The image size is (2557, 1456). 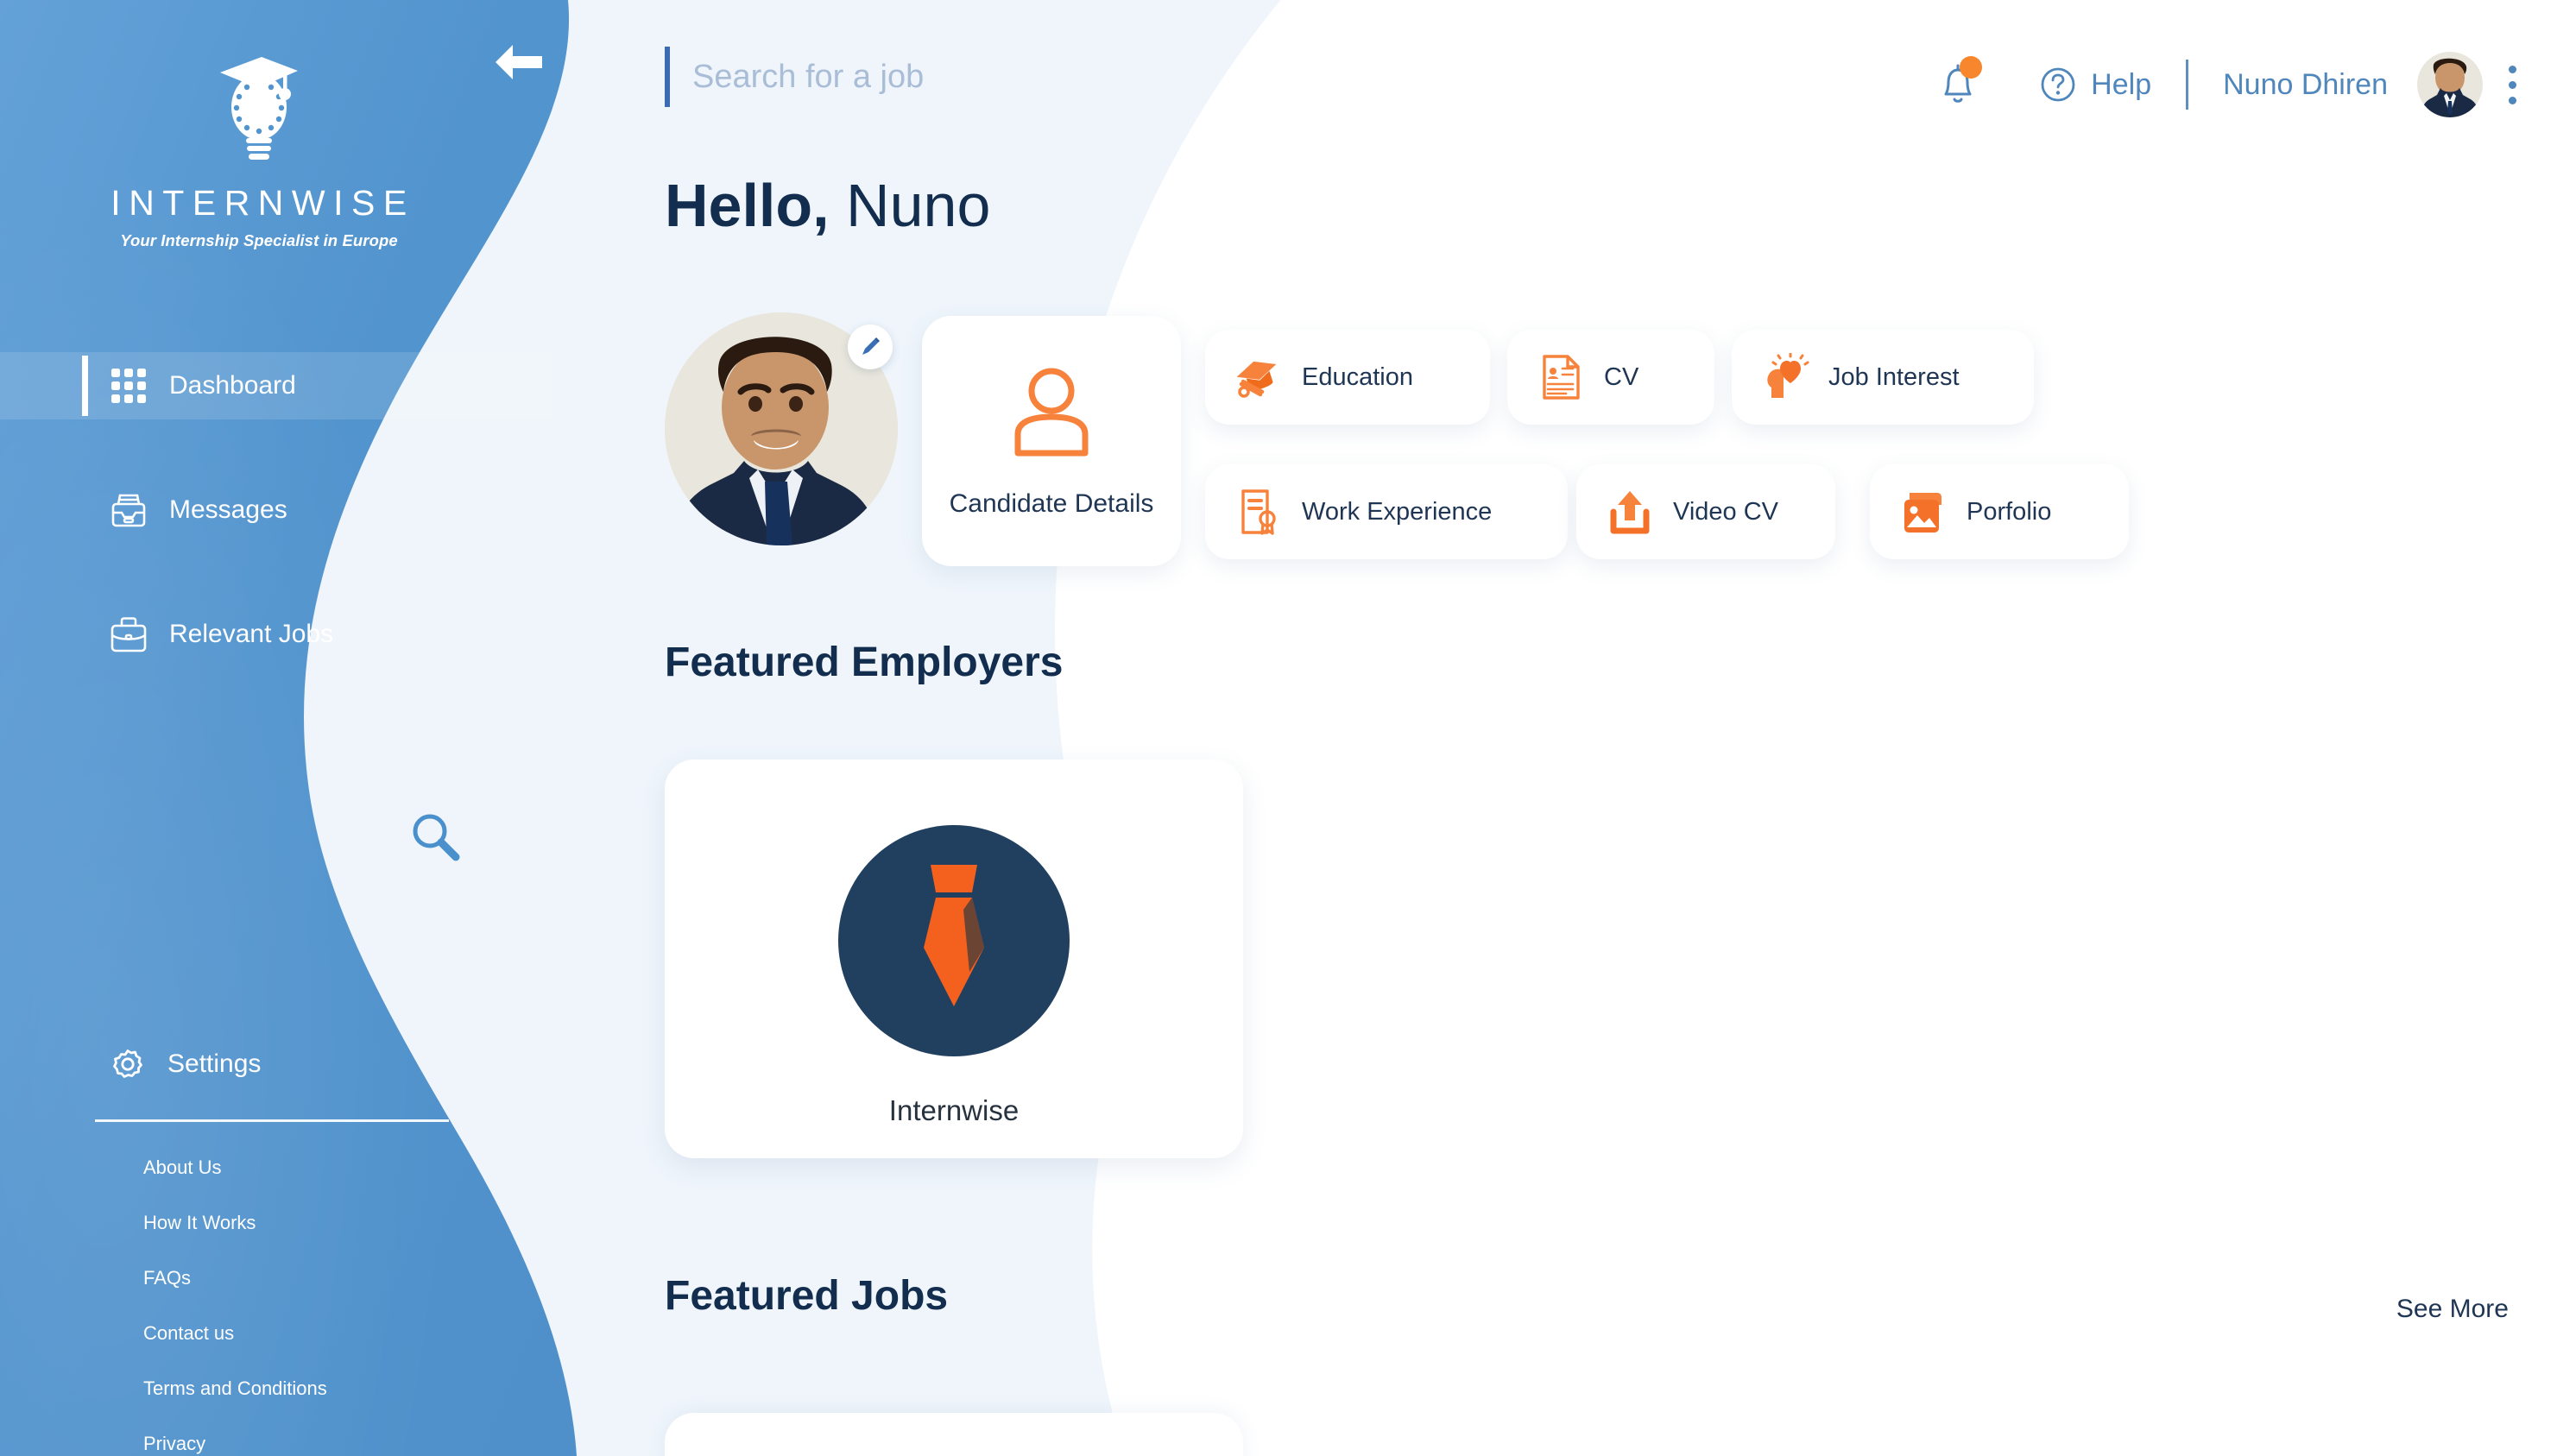 I want to click on tile-work-experience: Work Experience, so click(x=1387, y=512).